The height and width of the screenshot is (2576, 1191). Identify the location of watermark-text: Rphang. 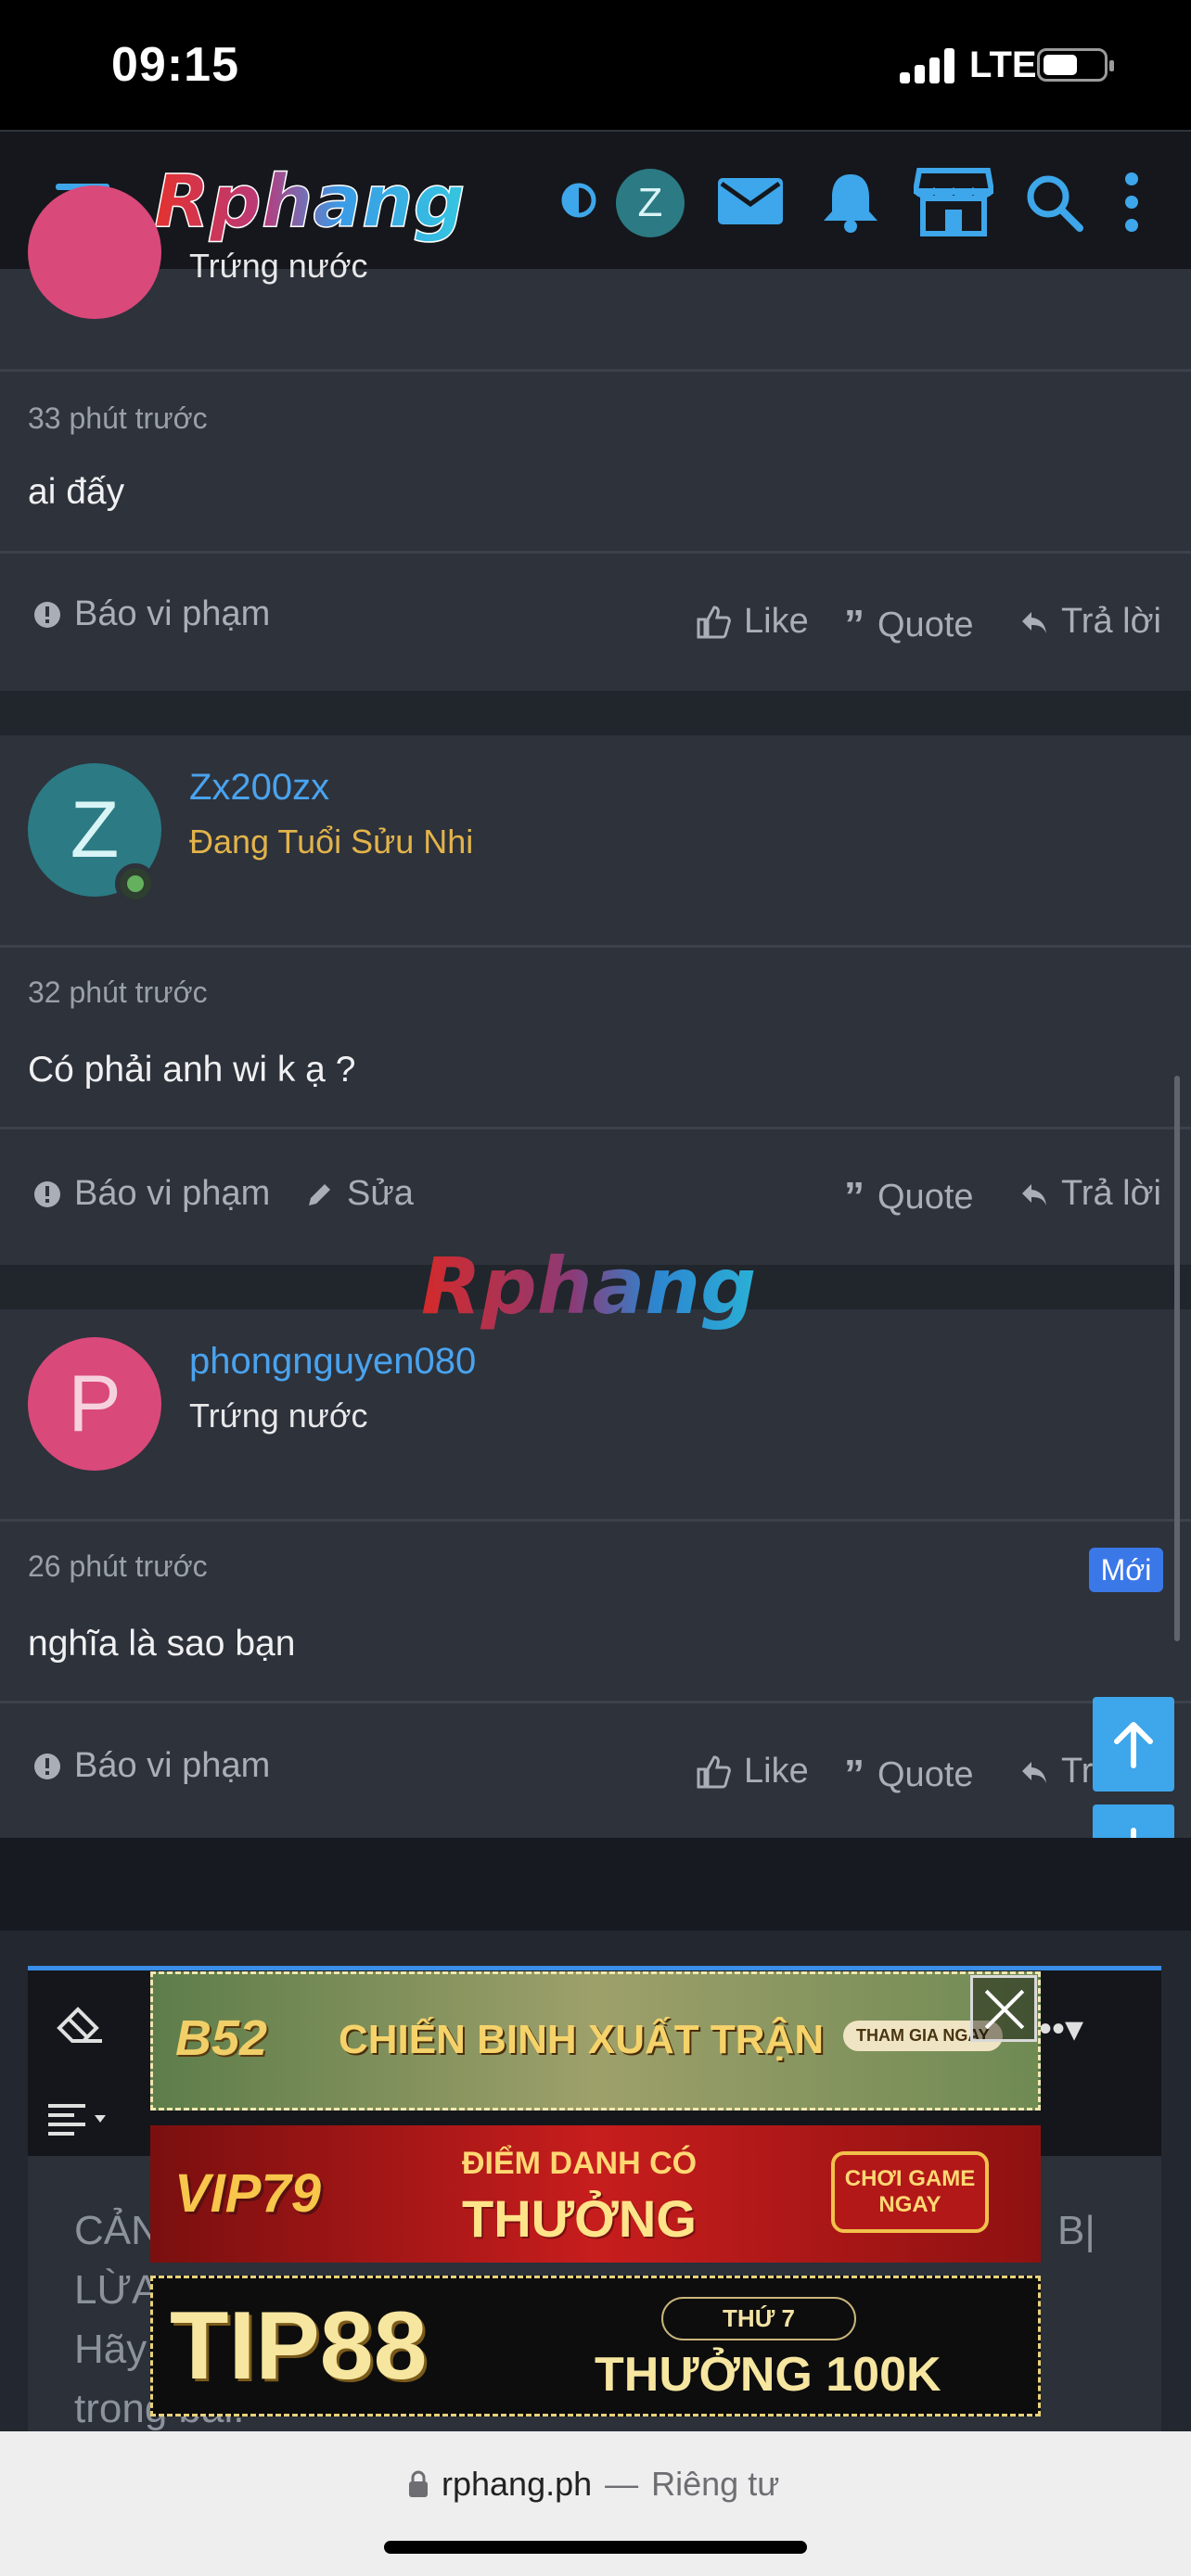
(588, 1286).